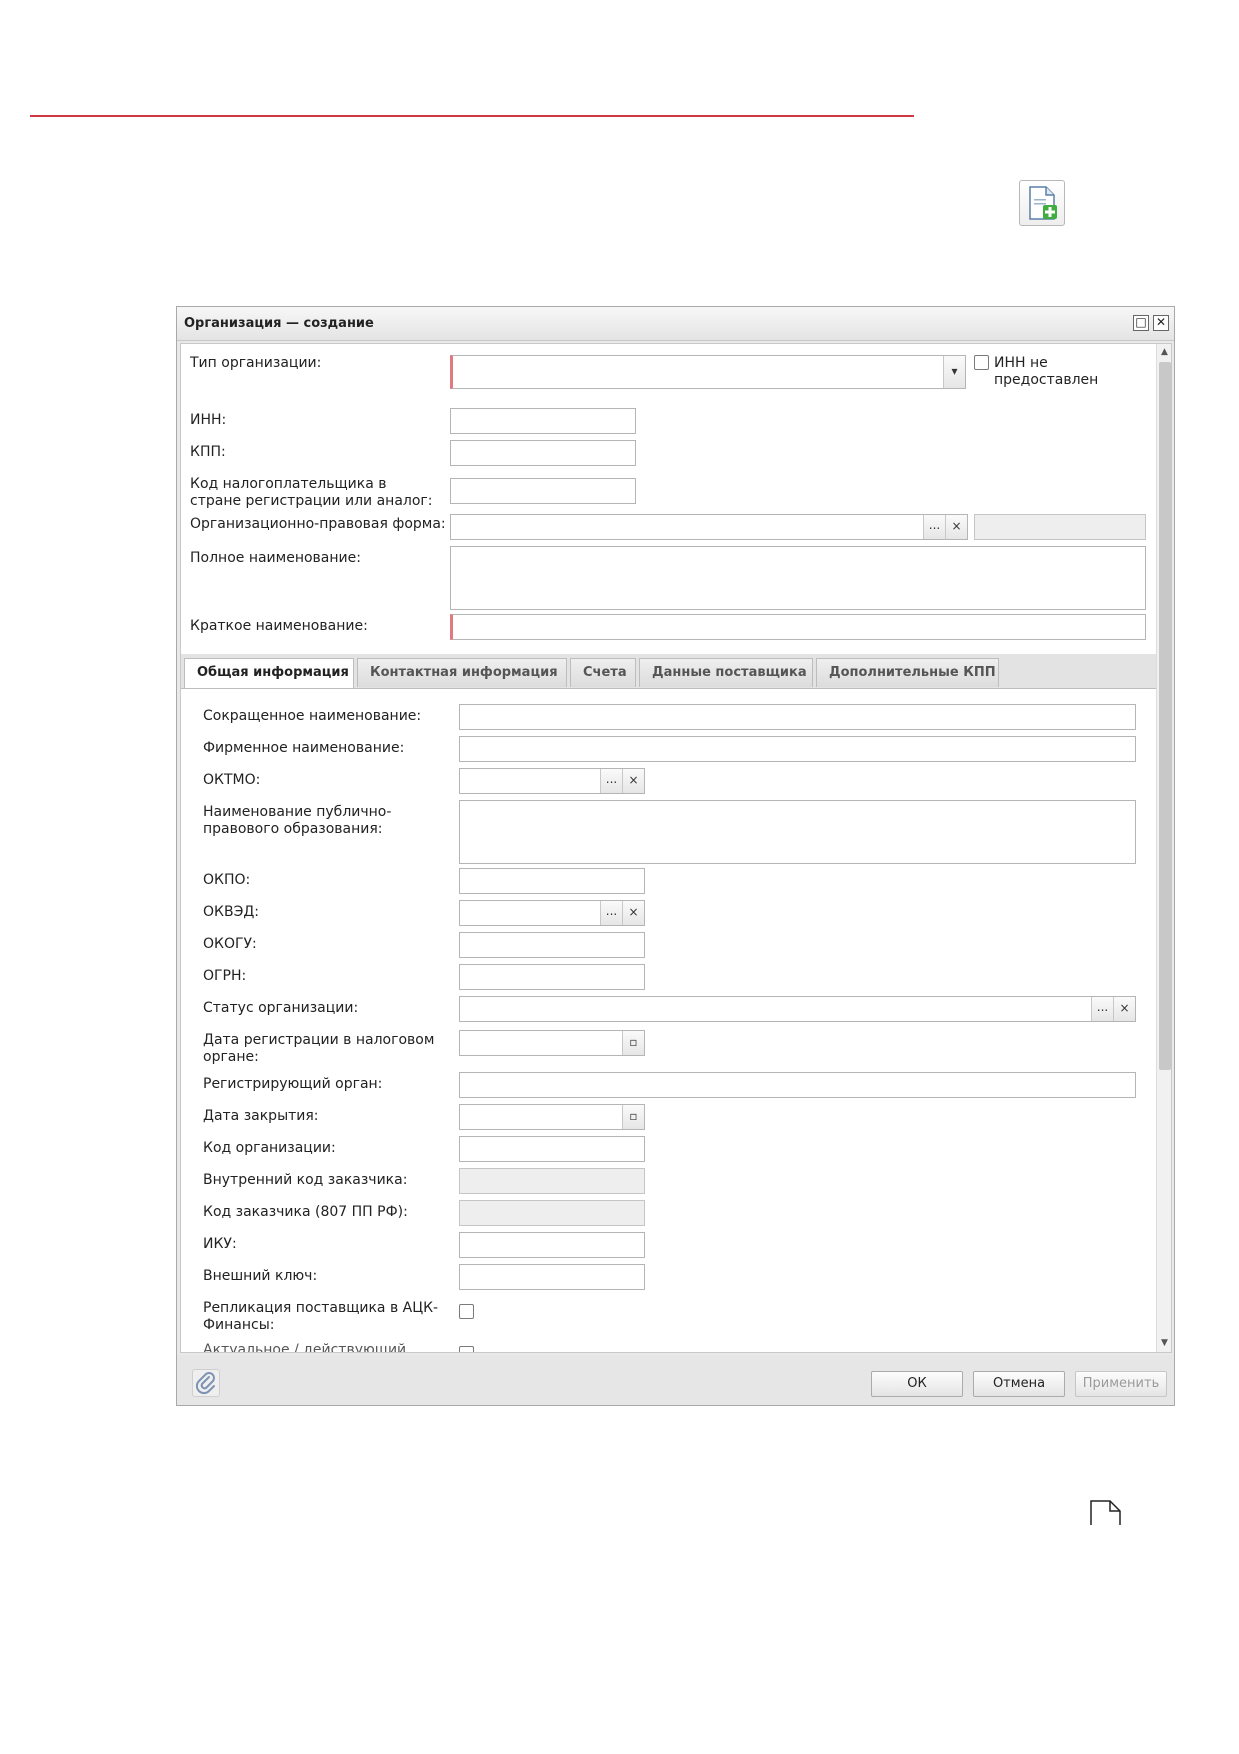  Describe the element at coordinates (269, 673) in the screenshot. I see `tab-general: Общая информация` at that location.